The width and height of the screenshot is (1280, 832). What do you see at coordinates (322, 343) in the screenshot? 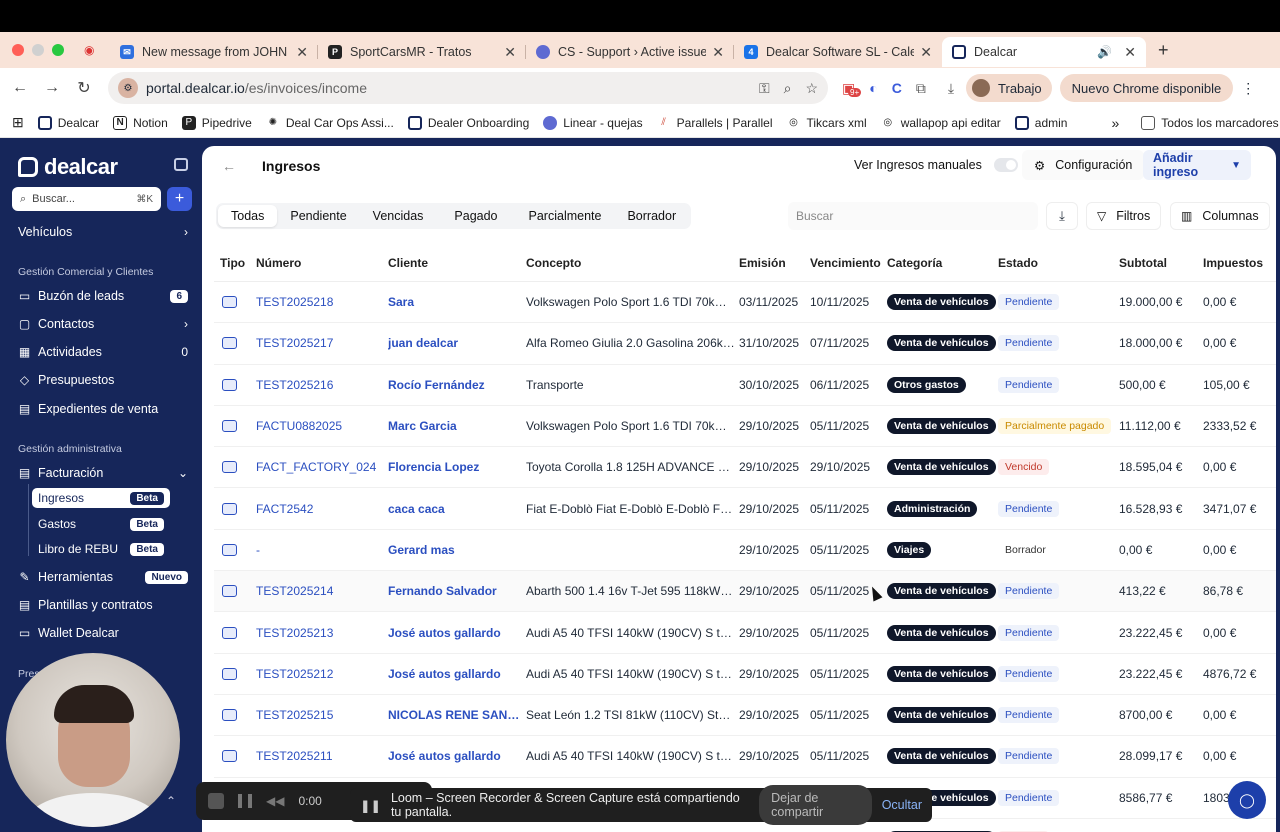
I see `invoice-number: TEST2025217` at bounding box center [322, 343].